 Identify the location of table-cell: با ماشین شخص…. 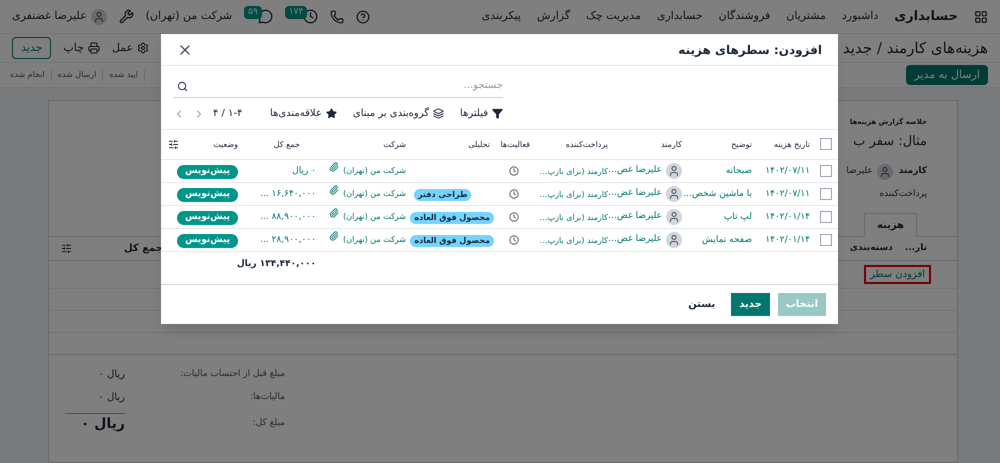
(717, 194).